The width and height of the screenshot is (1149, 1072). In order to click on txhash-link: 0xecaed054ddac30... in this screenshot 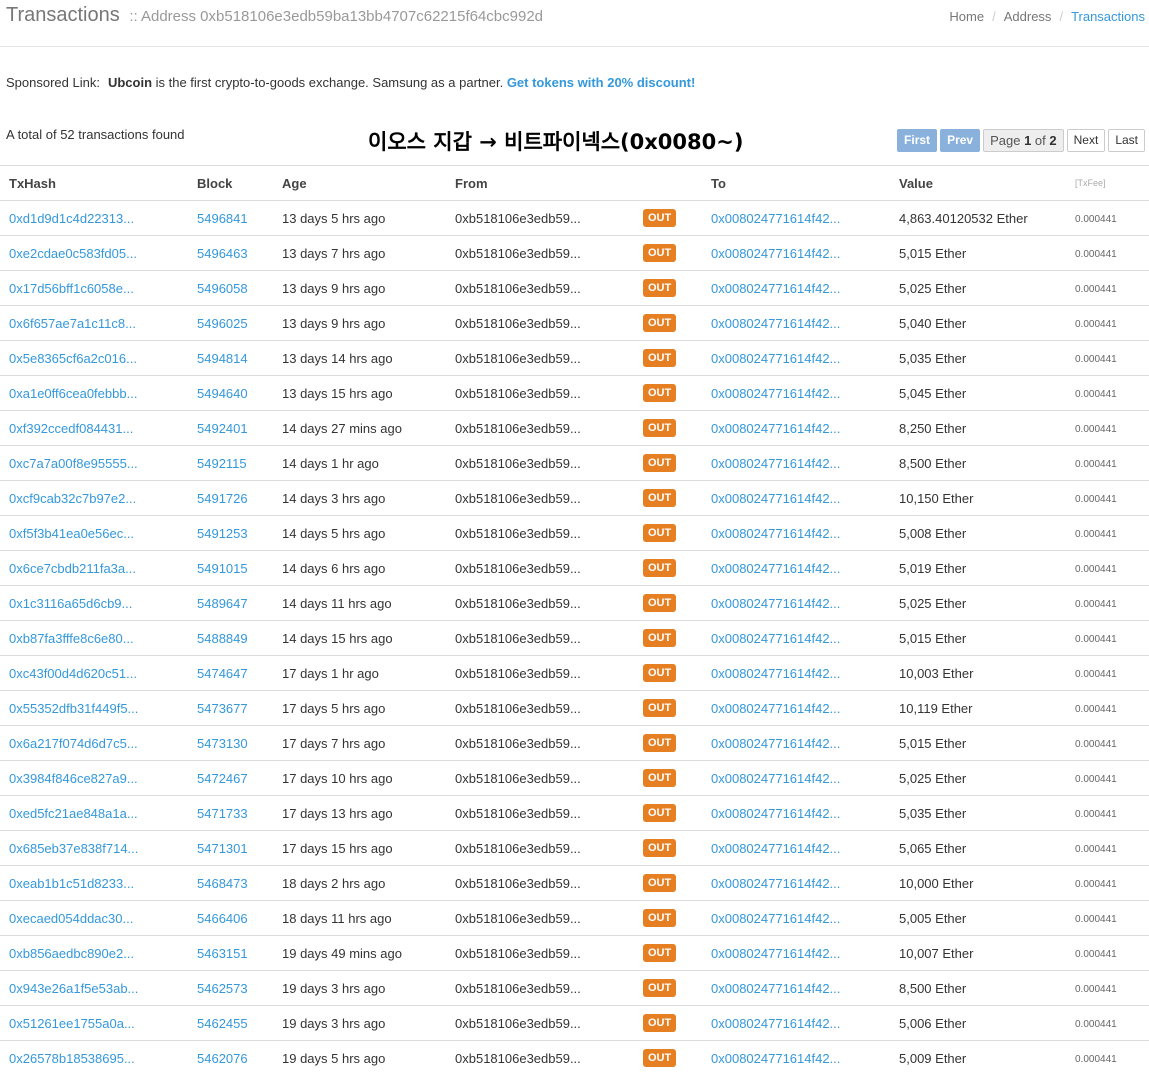, I will do `click(71, 918)`.